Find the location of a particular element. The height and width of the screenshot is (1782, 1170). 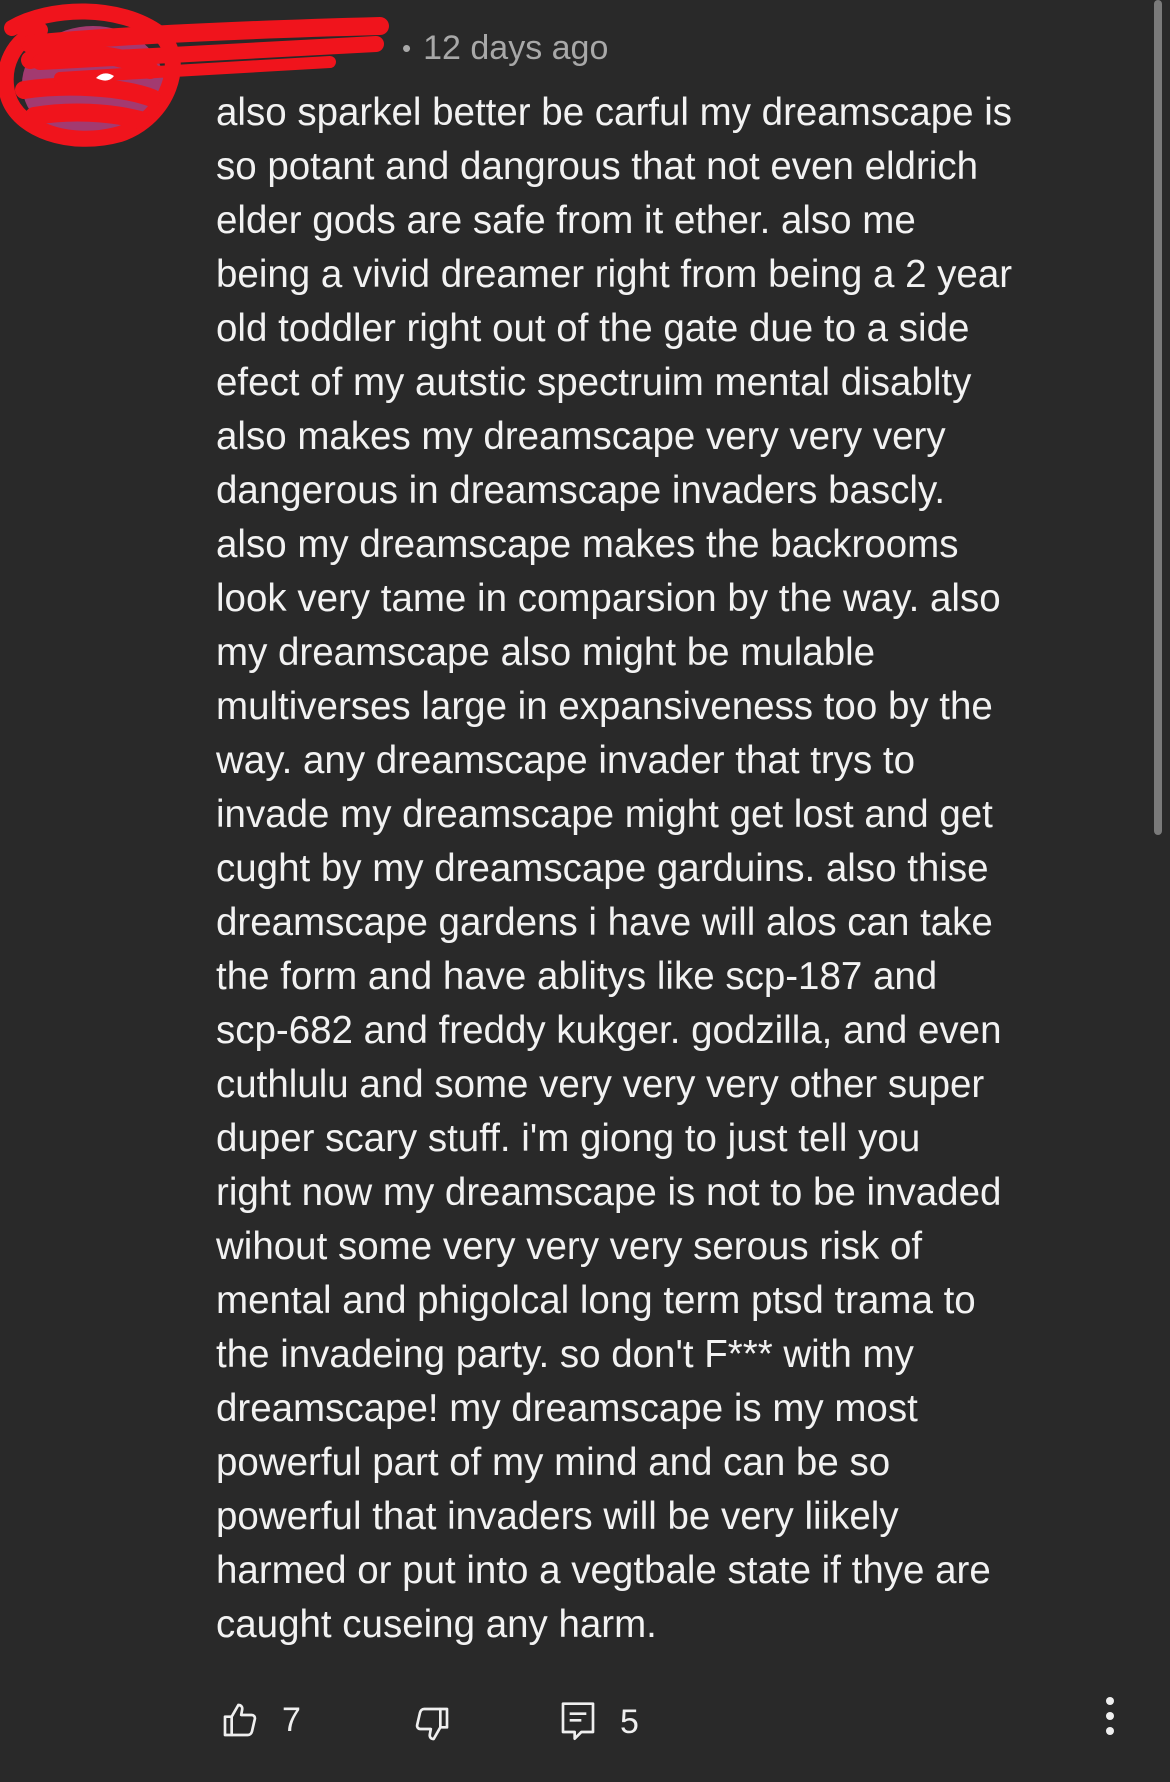

more-options-button is located at coordinates (1110, 1716).